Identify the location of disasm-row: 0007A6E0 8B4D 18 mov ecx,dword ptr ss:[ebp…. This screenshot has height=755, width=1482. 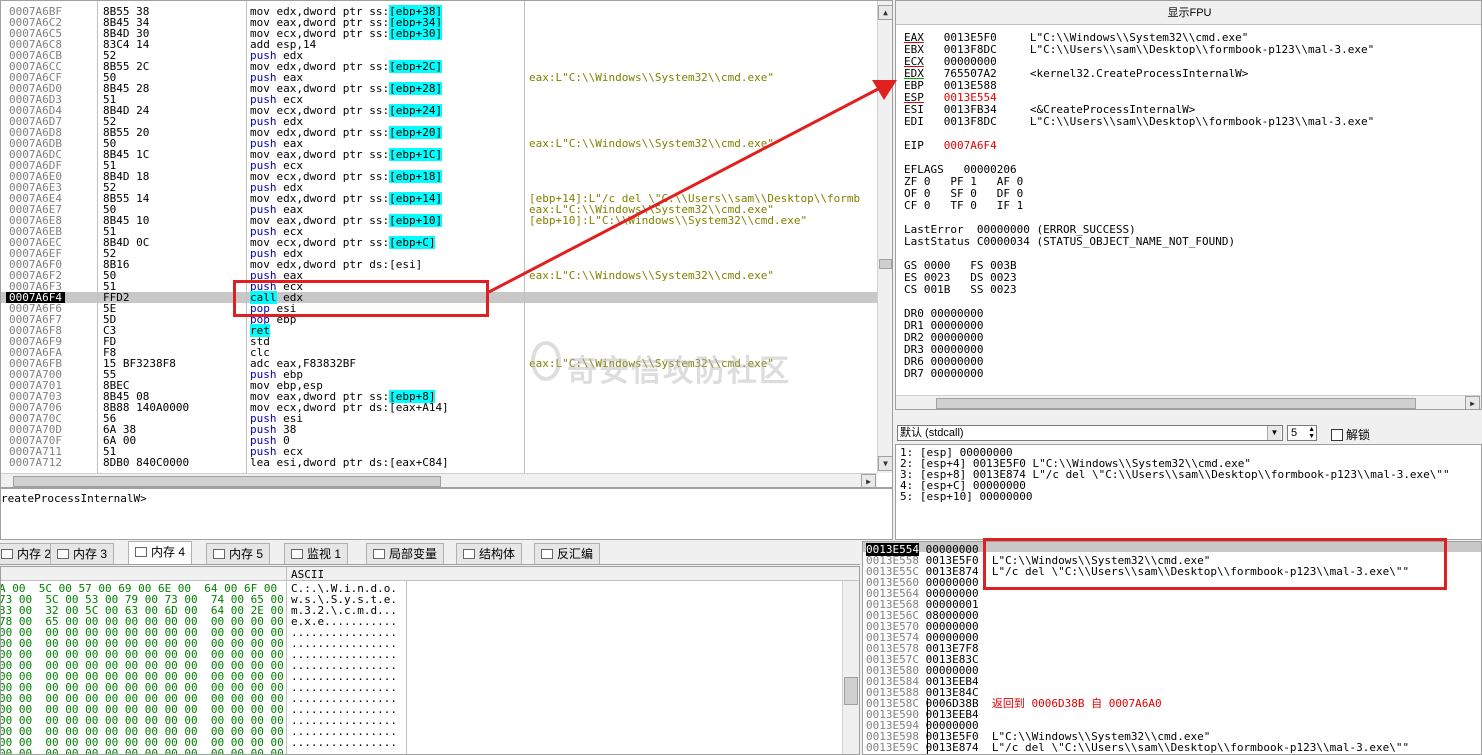
(439, 176).